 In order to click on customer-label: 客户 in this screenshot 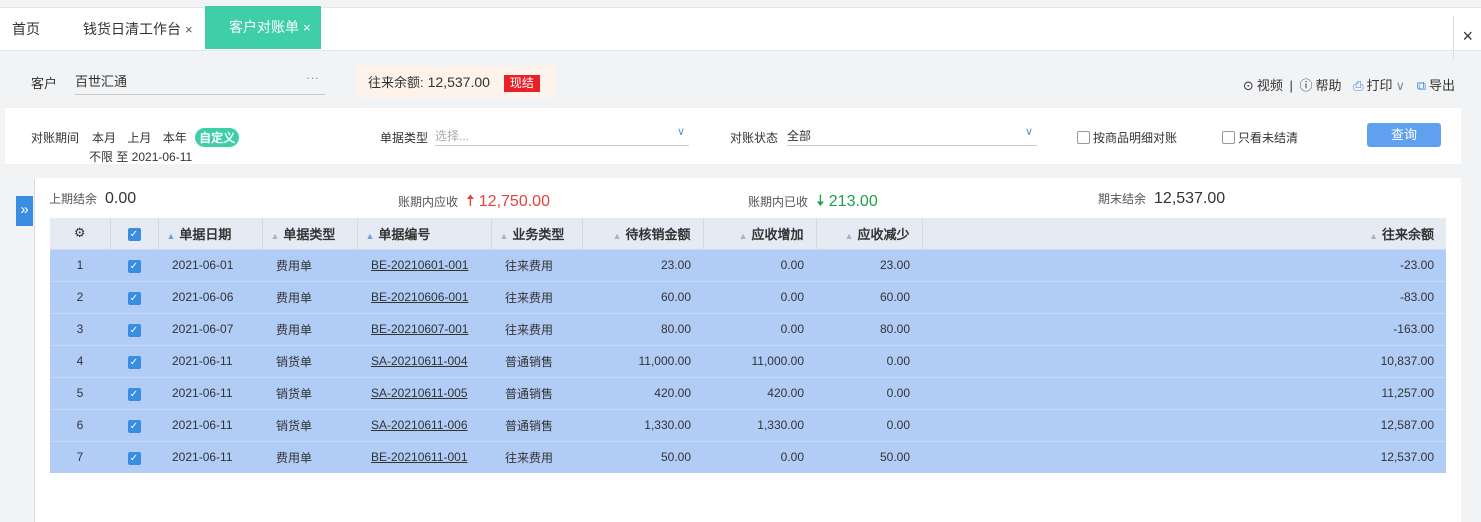, I will do `click(44, 83)`.